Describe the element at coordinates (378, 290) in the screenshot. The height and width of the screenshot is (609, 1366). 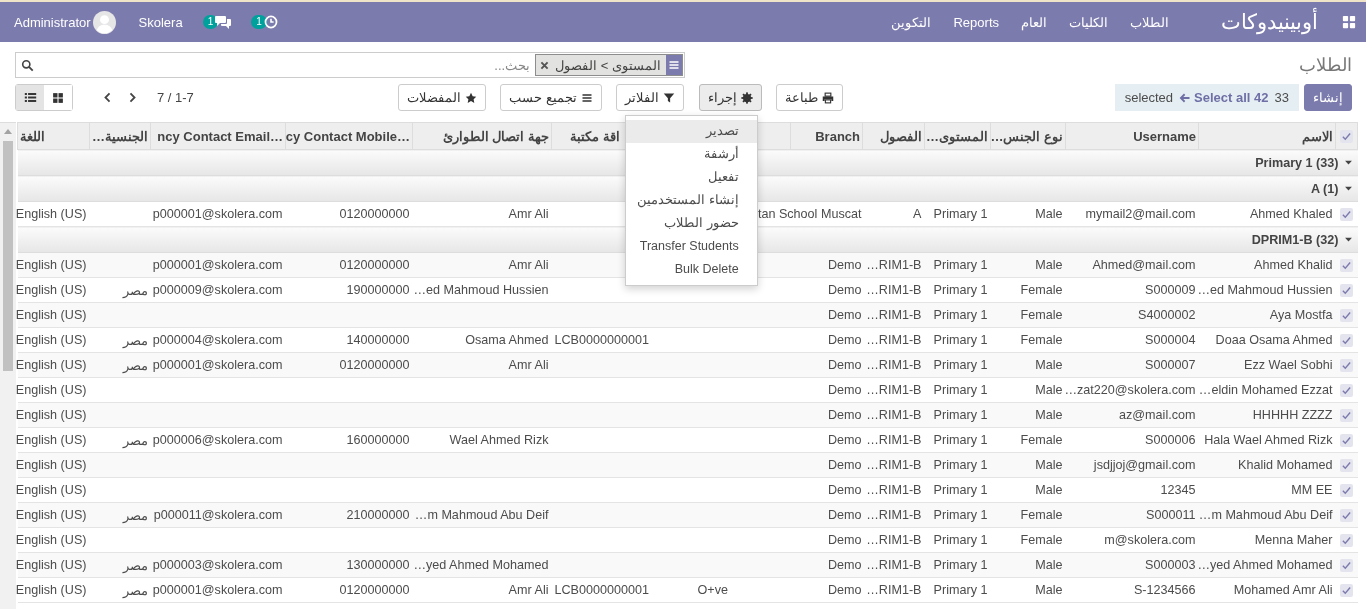
I see `table-cell: 190000000` at that location.